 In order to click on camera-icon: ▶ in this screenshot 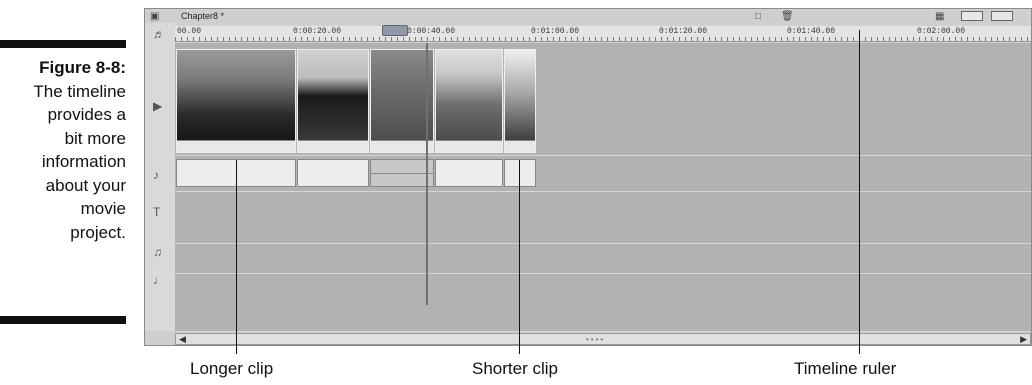, I will do `click(157, 106)`.